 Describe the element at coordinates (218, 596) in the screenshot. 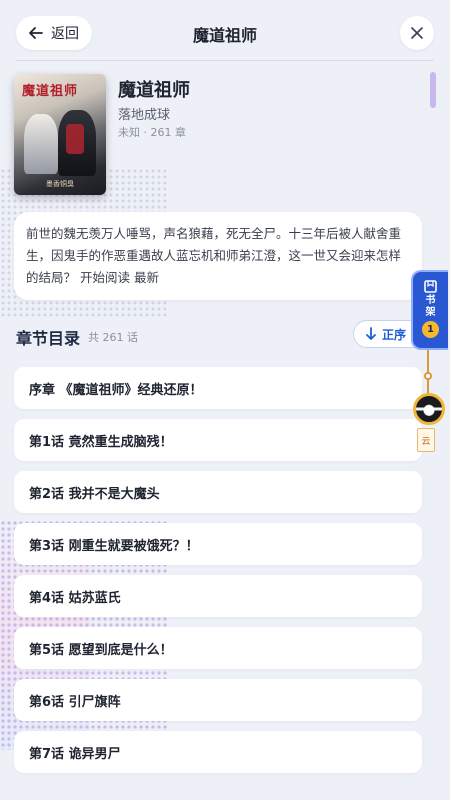

I see `chapter-item: 第4话 姑苏蓝氏` at that location.